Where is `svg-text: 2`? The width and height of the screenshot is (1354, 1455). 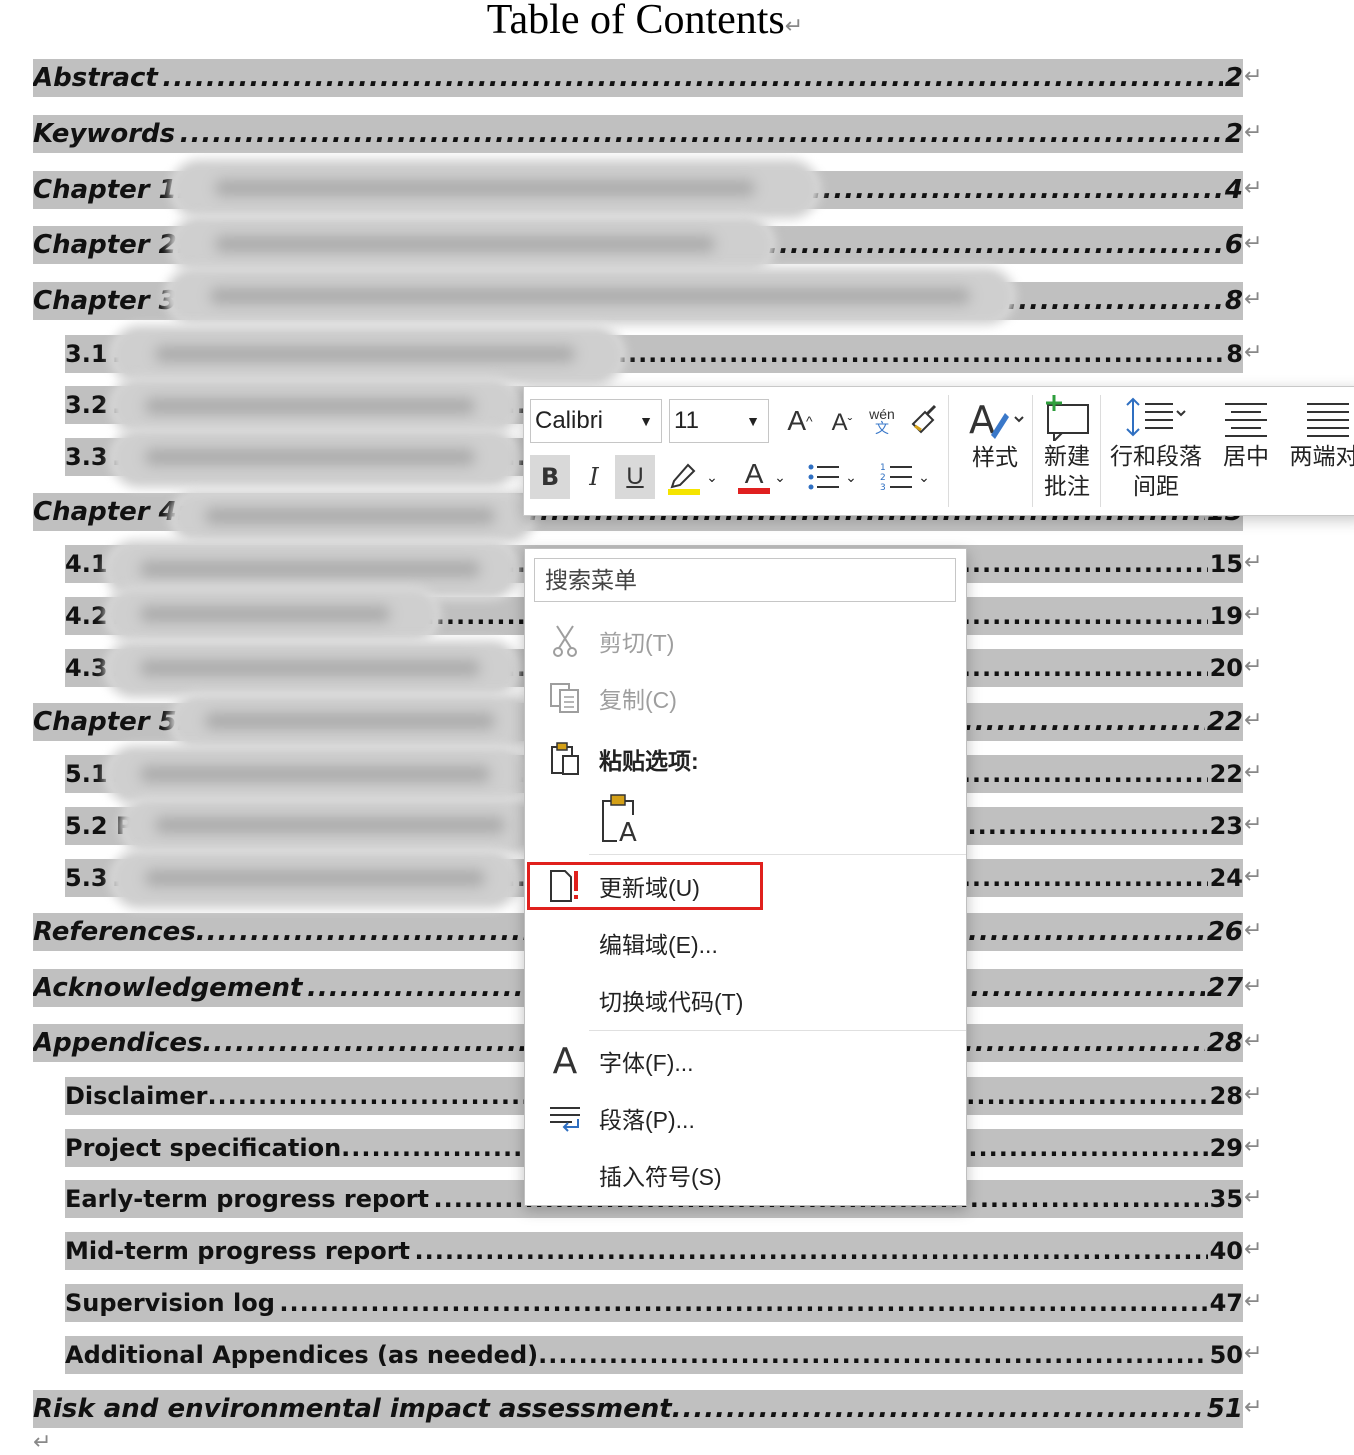 svg-text: 2 is located at coordinates (883, 478).